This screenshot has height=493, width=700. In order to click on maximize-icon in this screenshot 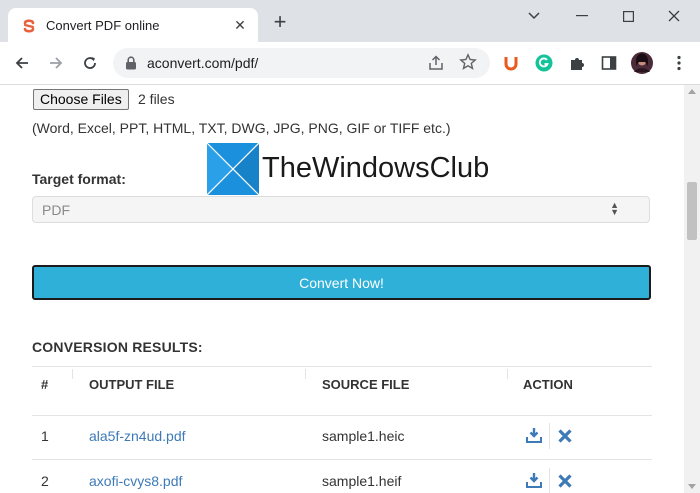, I will do `click(628, 16)`.